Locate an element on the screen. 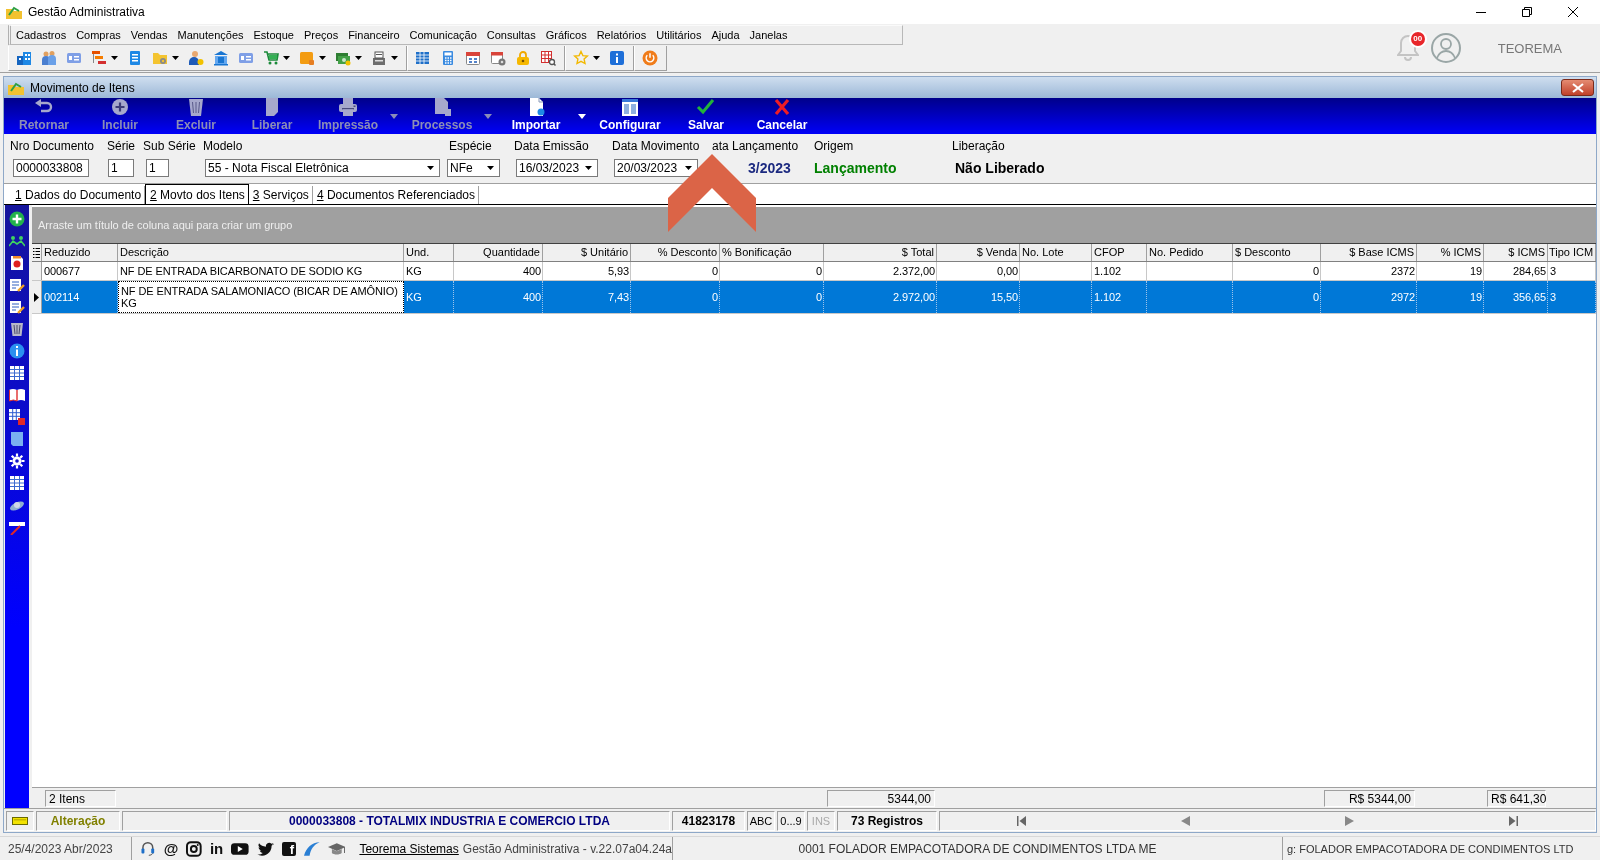 Image resolution: width=1600 pixels, height=860 pixels. pen-icon is located at coordinates (17, 527).